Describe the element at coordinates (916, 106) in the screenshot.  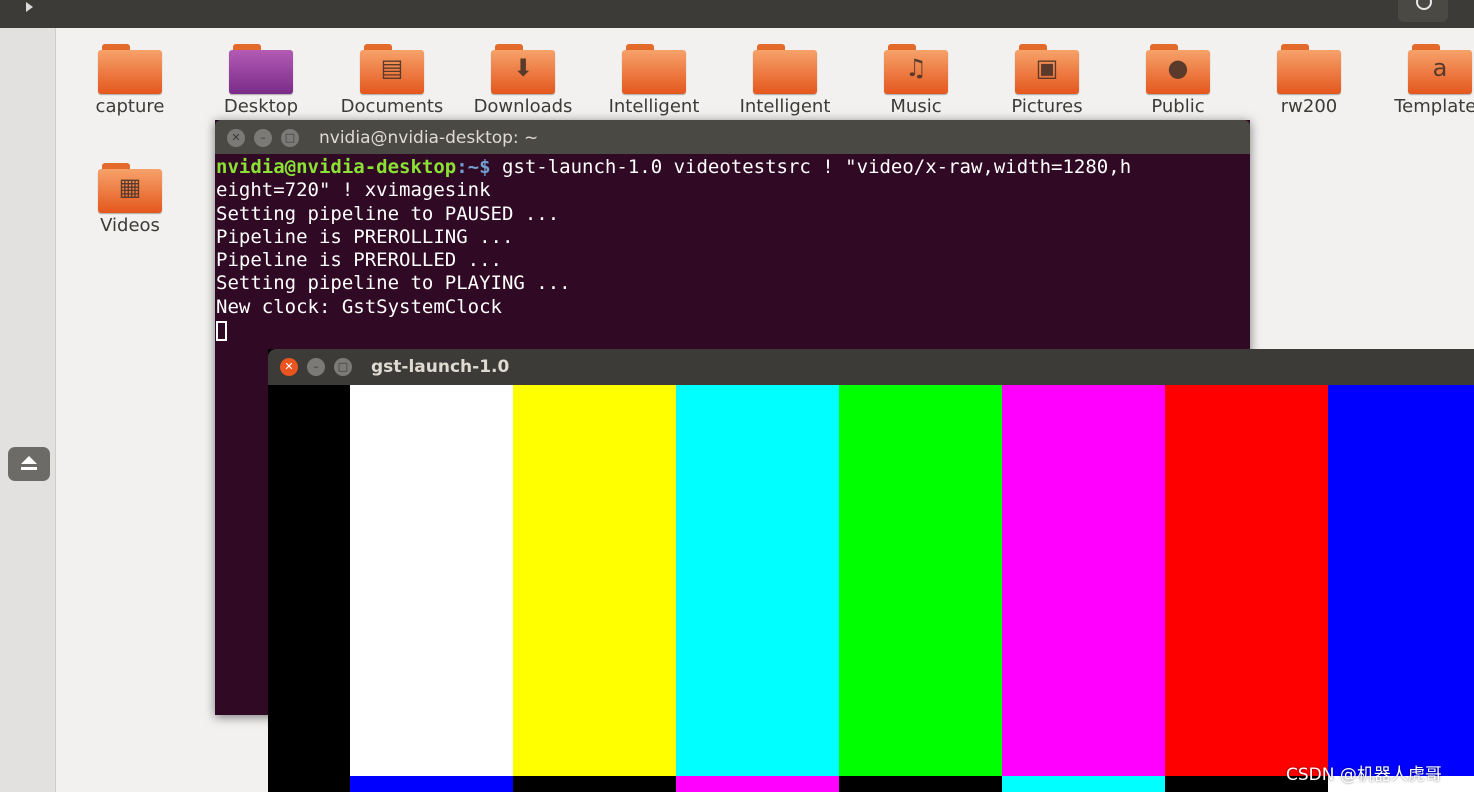
I see `folder-label: Music` at that location.